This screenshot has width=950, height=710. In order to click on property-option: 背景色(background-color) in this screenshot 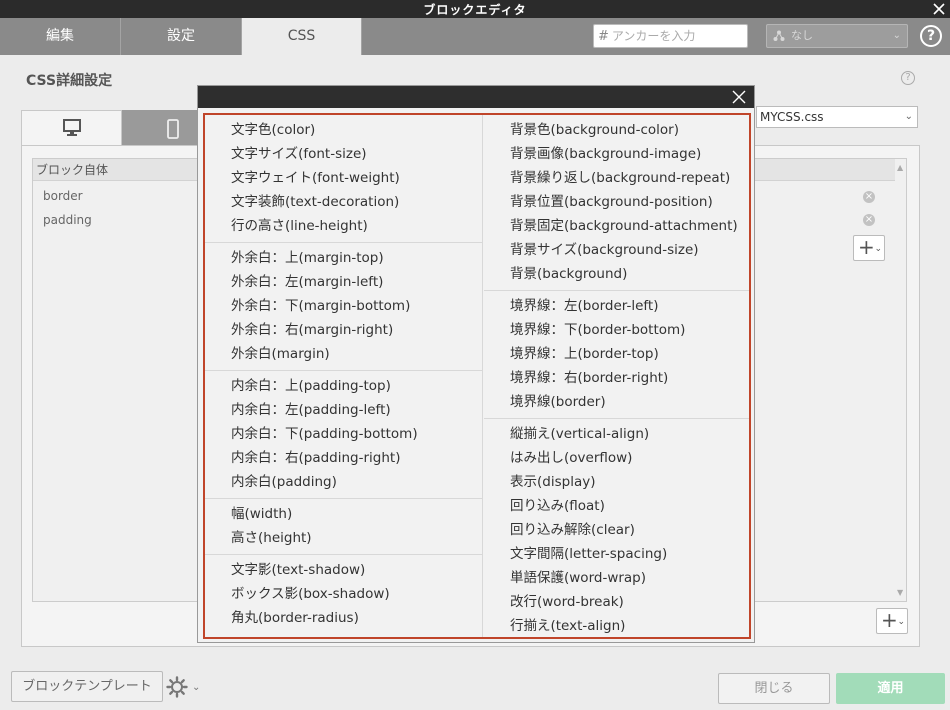, I will do `click(616, 130)`.